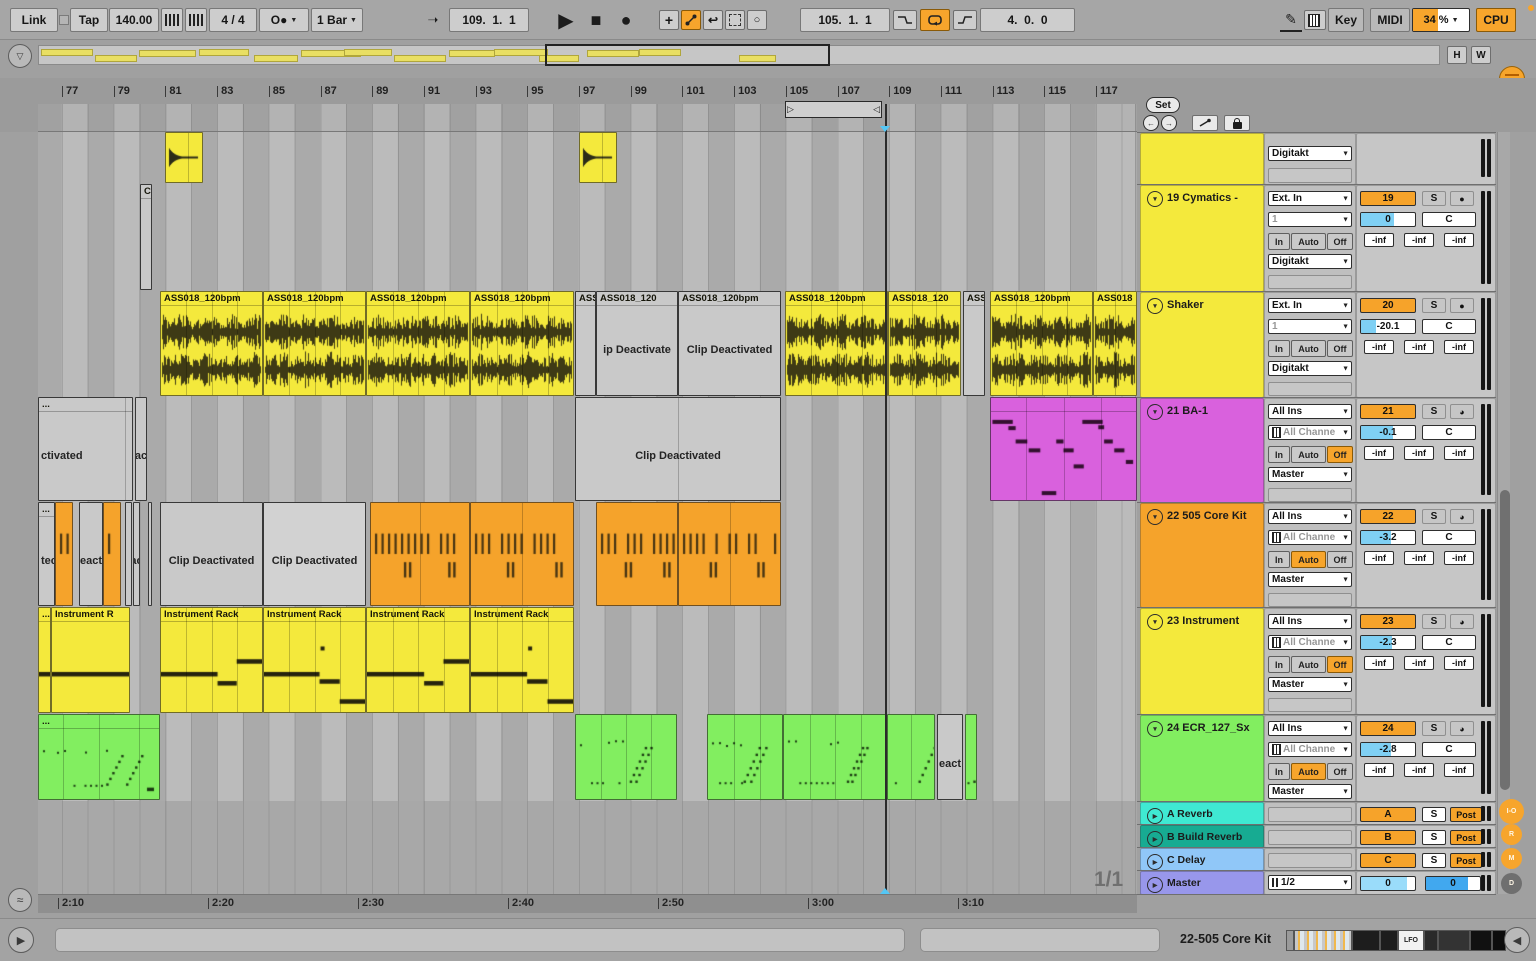 The height and width of the screenshot is (961, 1536). I want to click on clip: ASS, so click(974, 343).